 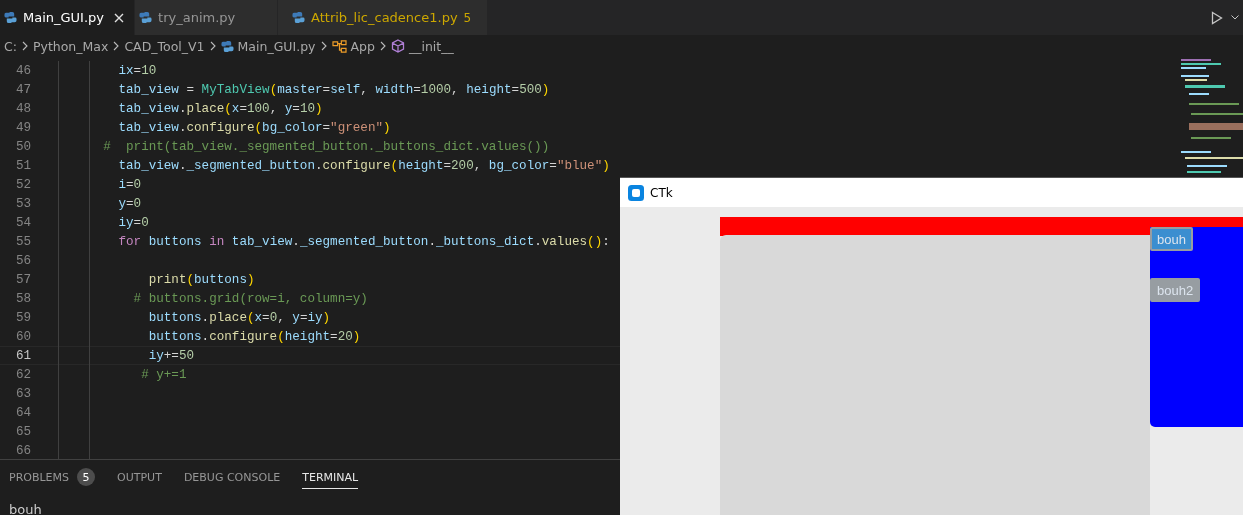 What do you see at coordinates (383, 17) in the screenshot?
I see `editor-tab: Attrib_lic_cadence1.py 5` at bounding box center [383, 17].